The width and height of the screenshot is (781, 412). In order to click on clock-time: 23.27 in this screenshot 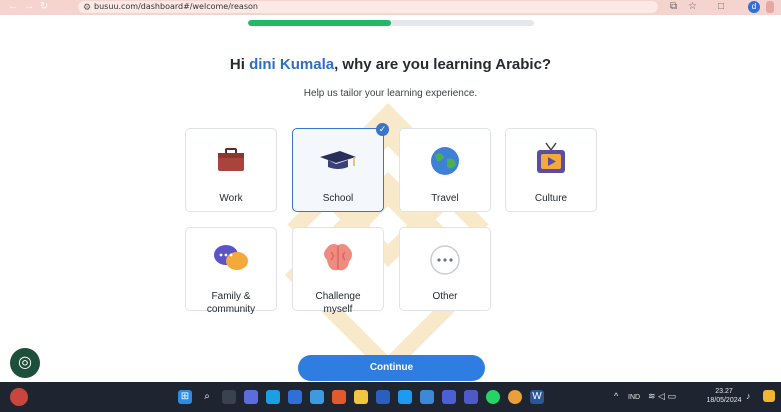, I will do `click(724, 391)`.